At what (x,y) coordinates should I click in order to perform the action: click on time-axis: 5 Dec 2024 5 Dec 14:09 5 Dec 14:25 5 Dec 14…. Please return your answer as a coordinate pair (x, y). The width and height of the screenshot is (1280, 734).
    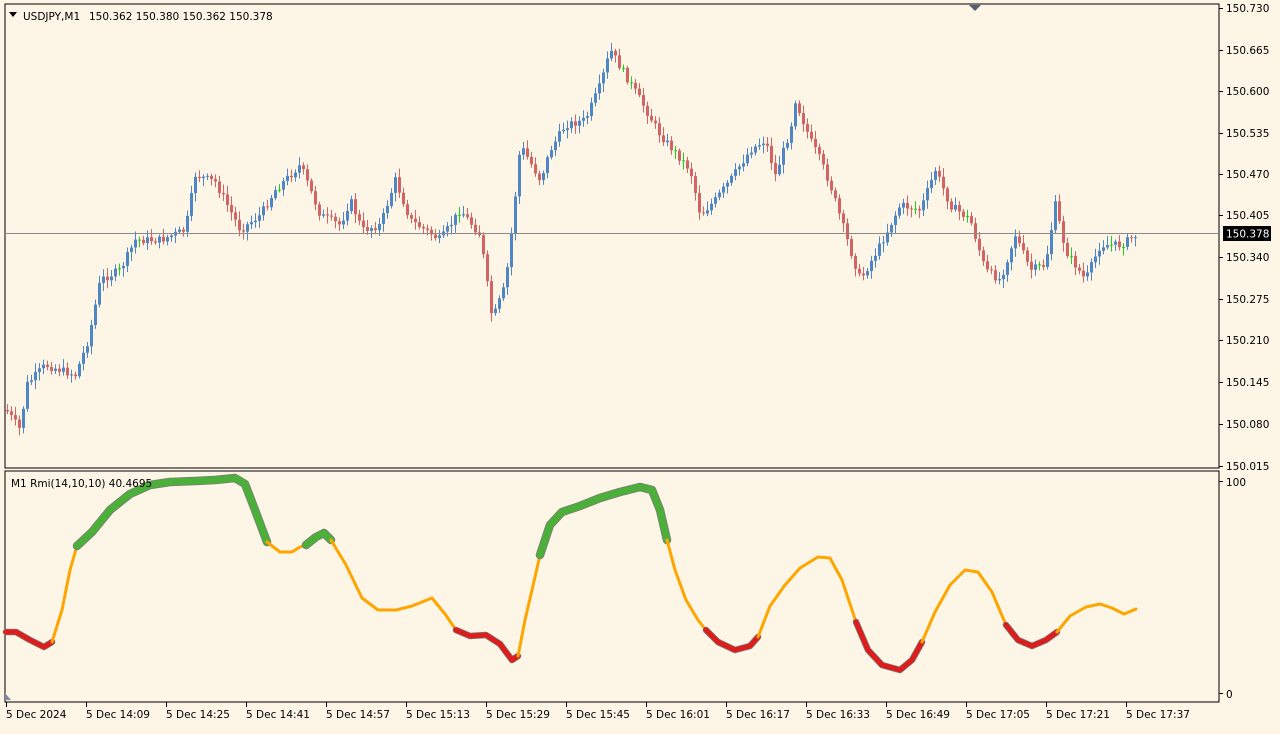
    Looking at the image, I should click on (598, 711).